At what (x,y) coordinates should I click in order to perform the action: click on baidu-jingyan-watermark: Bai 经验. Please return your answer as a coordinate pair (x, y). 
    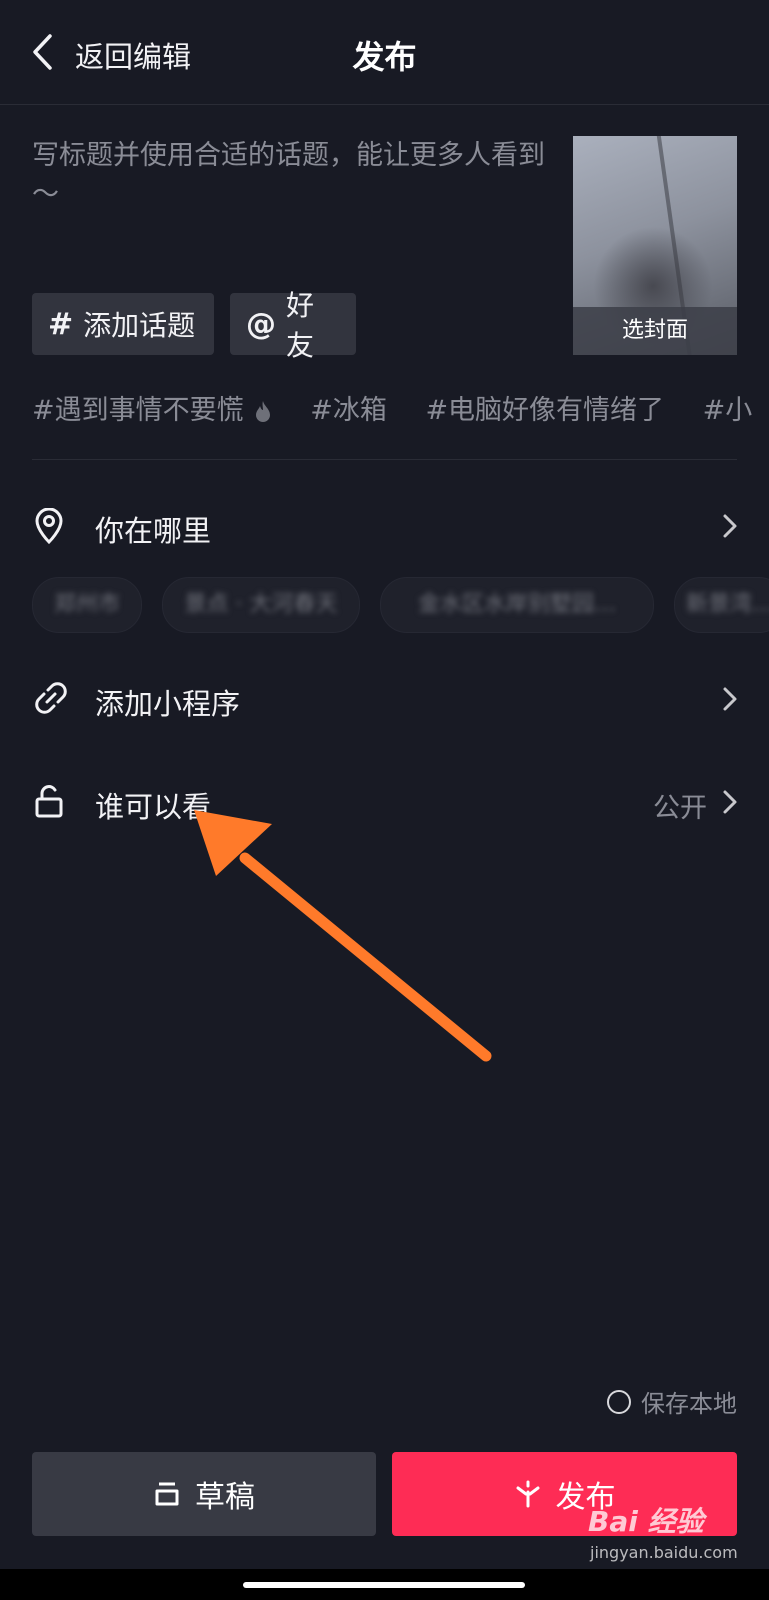
    Looking at the image, I should click on (646, 1521).